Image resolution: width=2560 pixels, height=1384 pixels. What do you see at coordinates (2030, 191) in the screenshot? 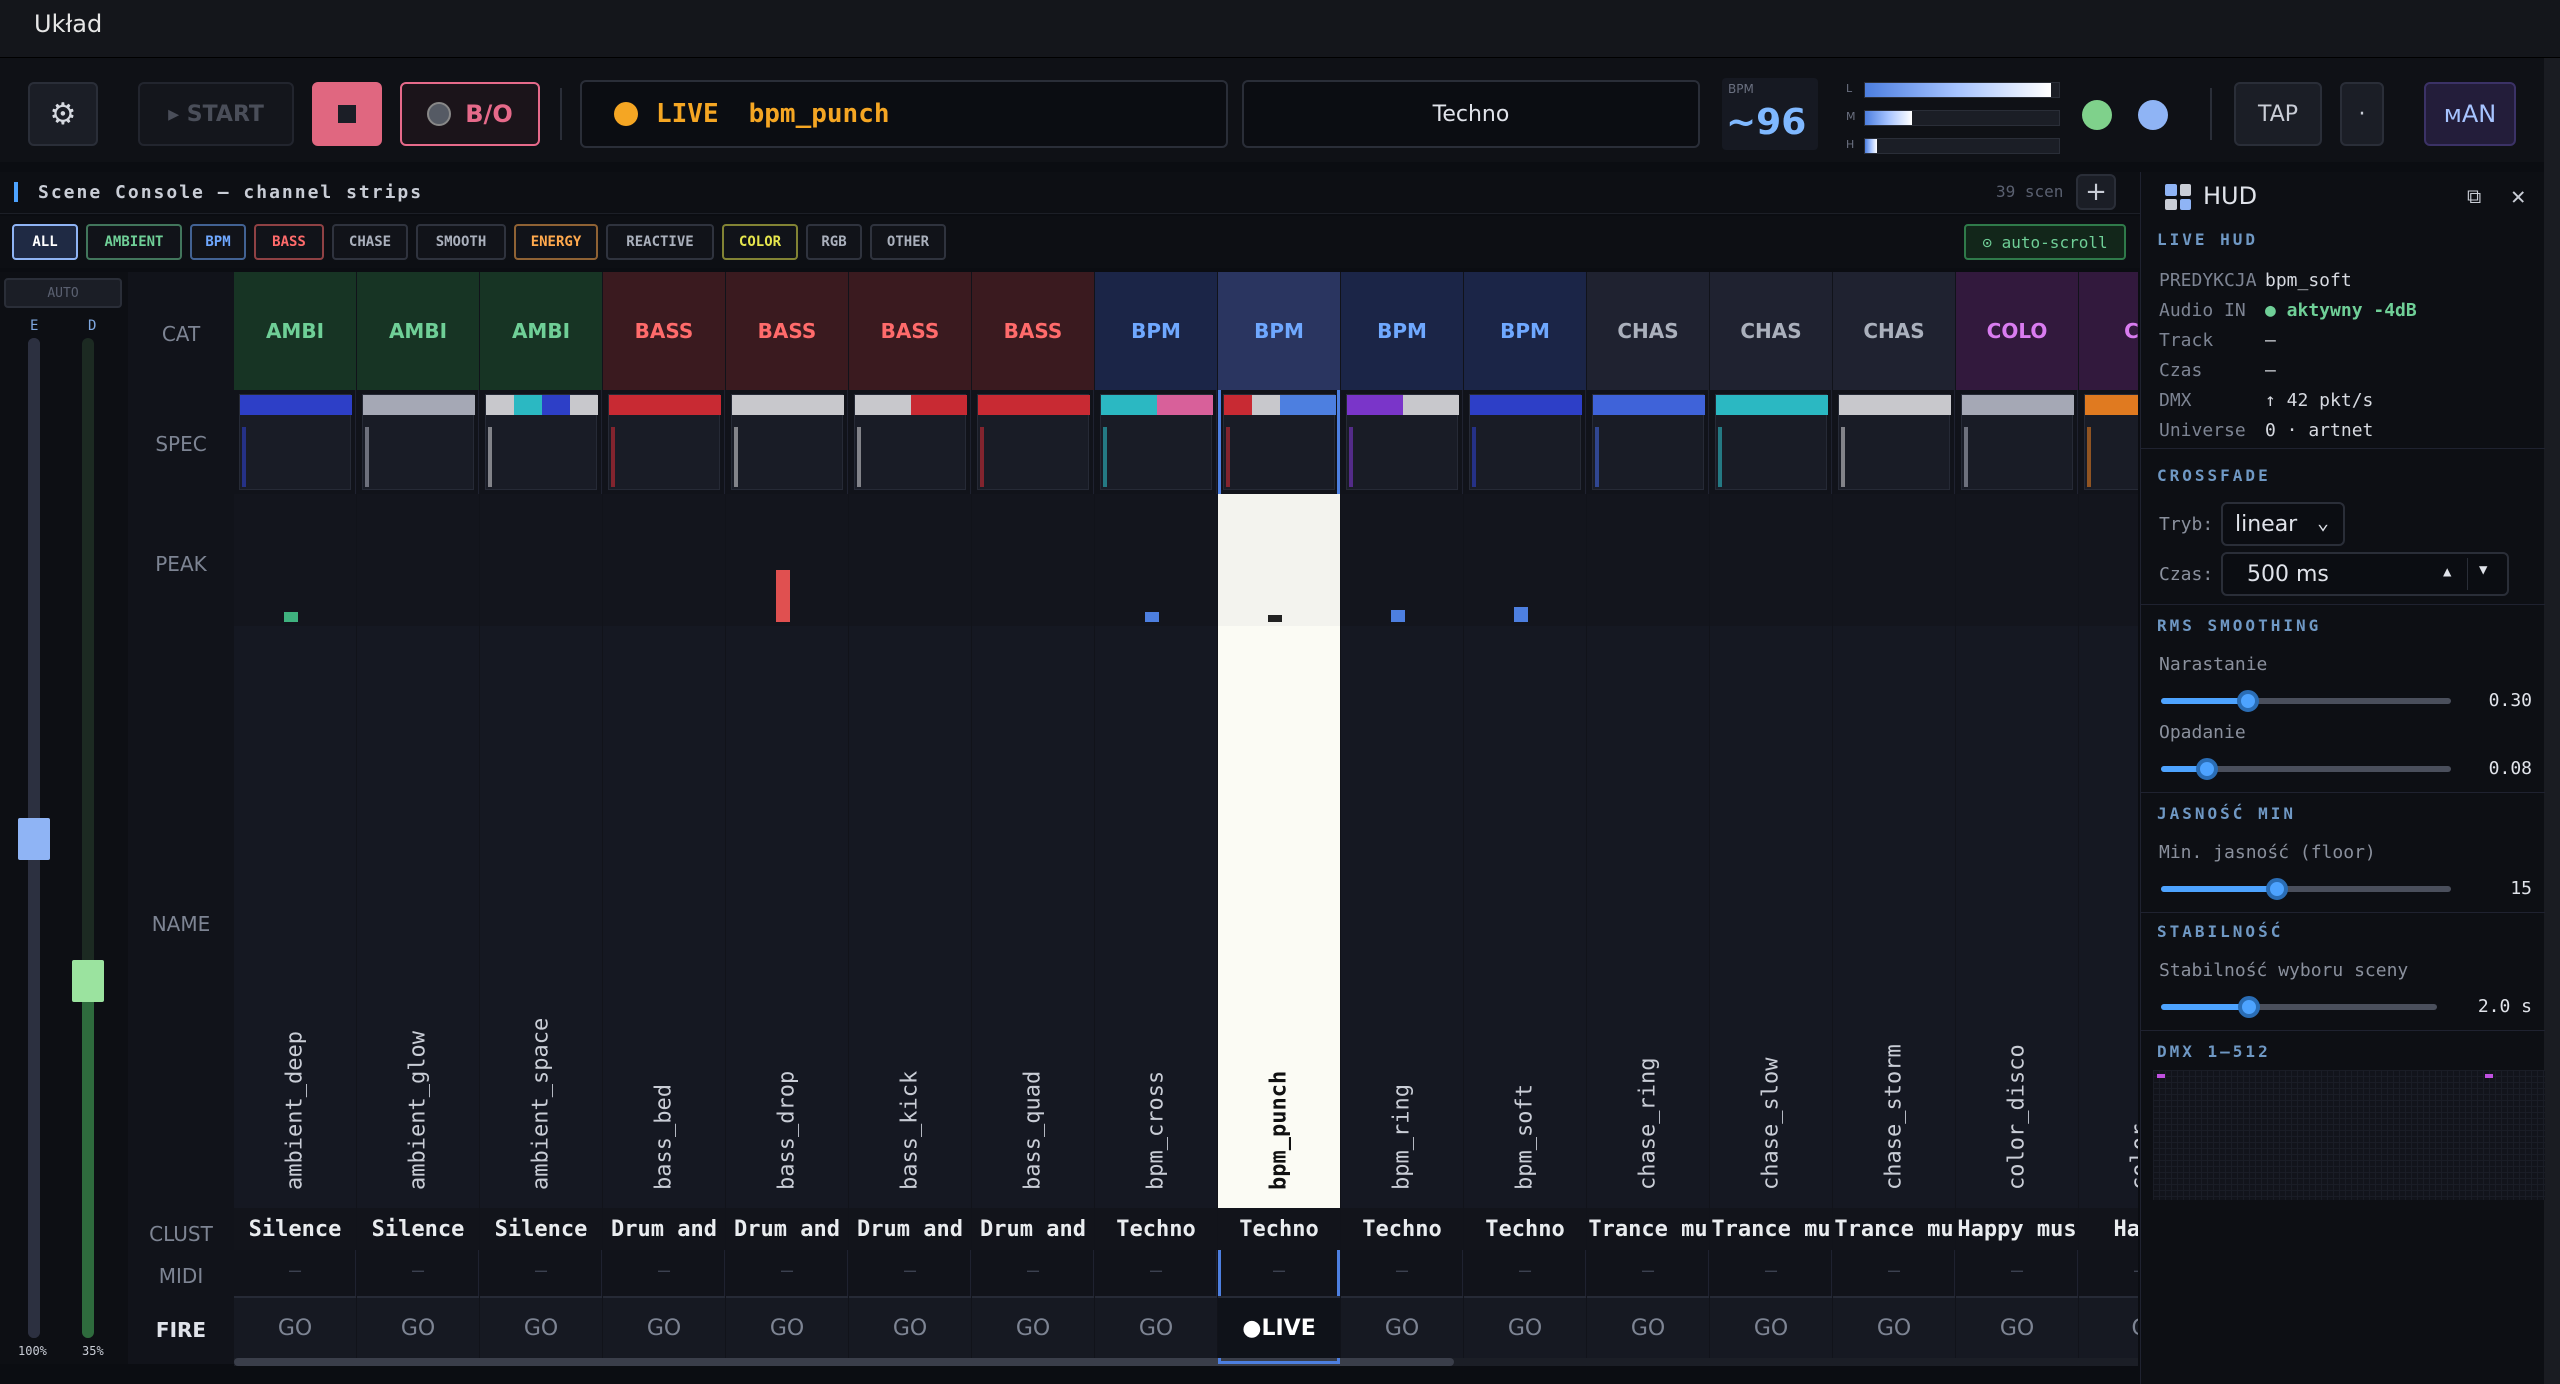
I see `scene-count: 39 scen` at bounding box center [2030, 191].